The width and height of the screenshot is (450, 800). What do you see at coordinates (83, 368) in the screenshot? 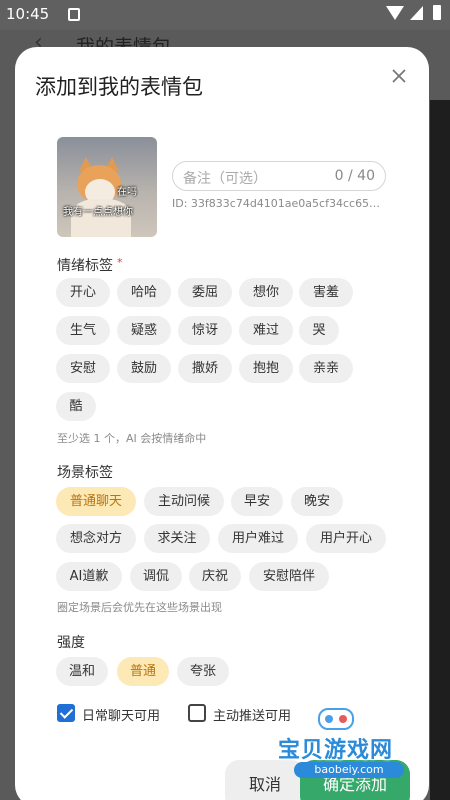
I see `emotion-chip: 安慰` at bounding box center [83, 368].